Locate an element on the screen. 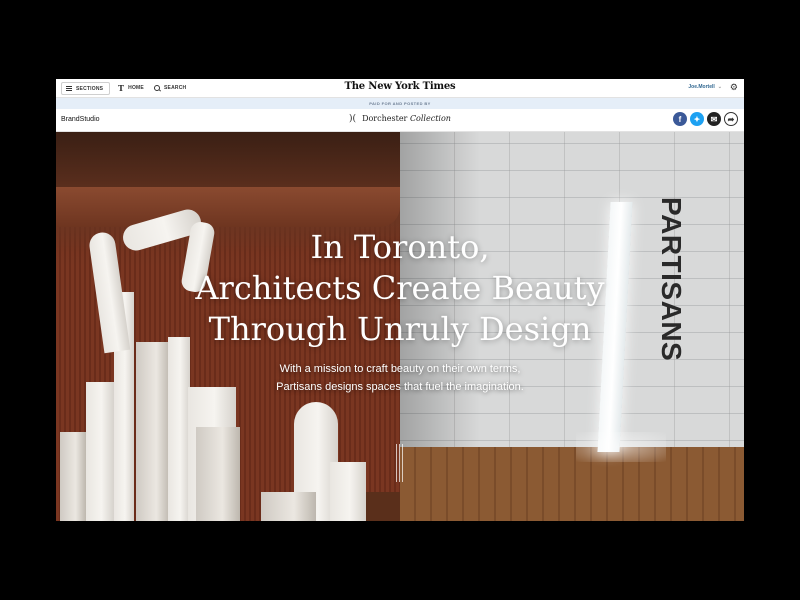 This screenshot has height=600, width=800. email-share-icon: ✉ is located at coordinates (714, 119).